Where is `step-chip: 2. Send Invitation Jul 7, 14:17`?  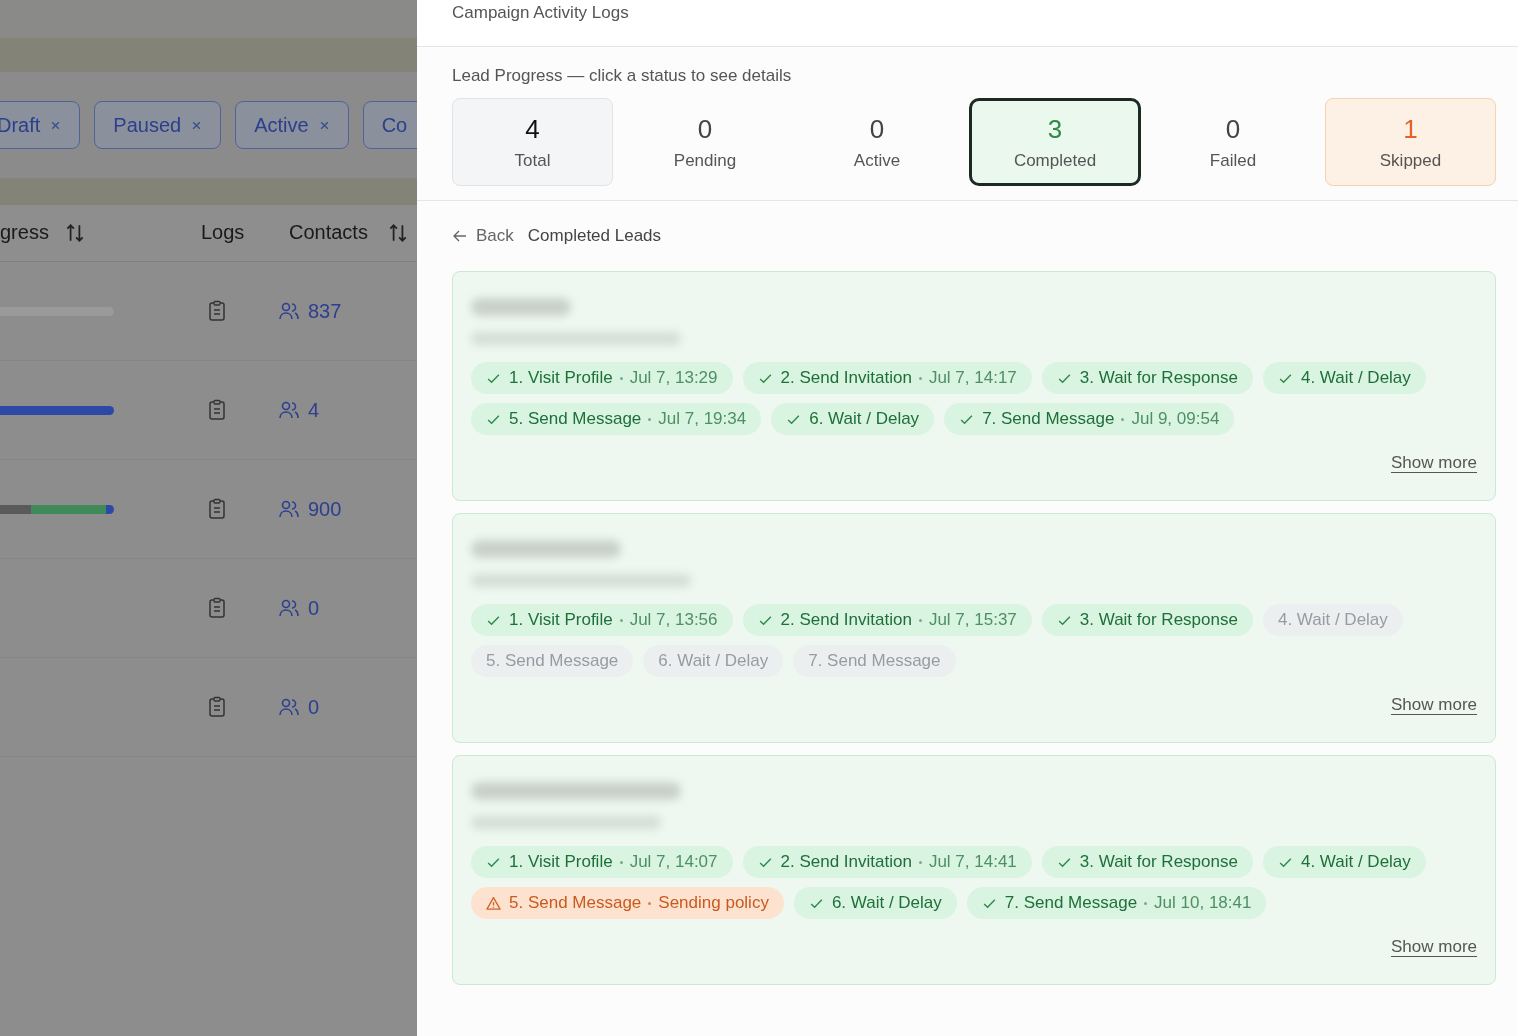 step-chip: 2. Send Invitation Jul 7, 14:17 is located at coordinates (887, 378).